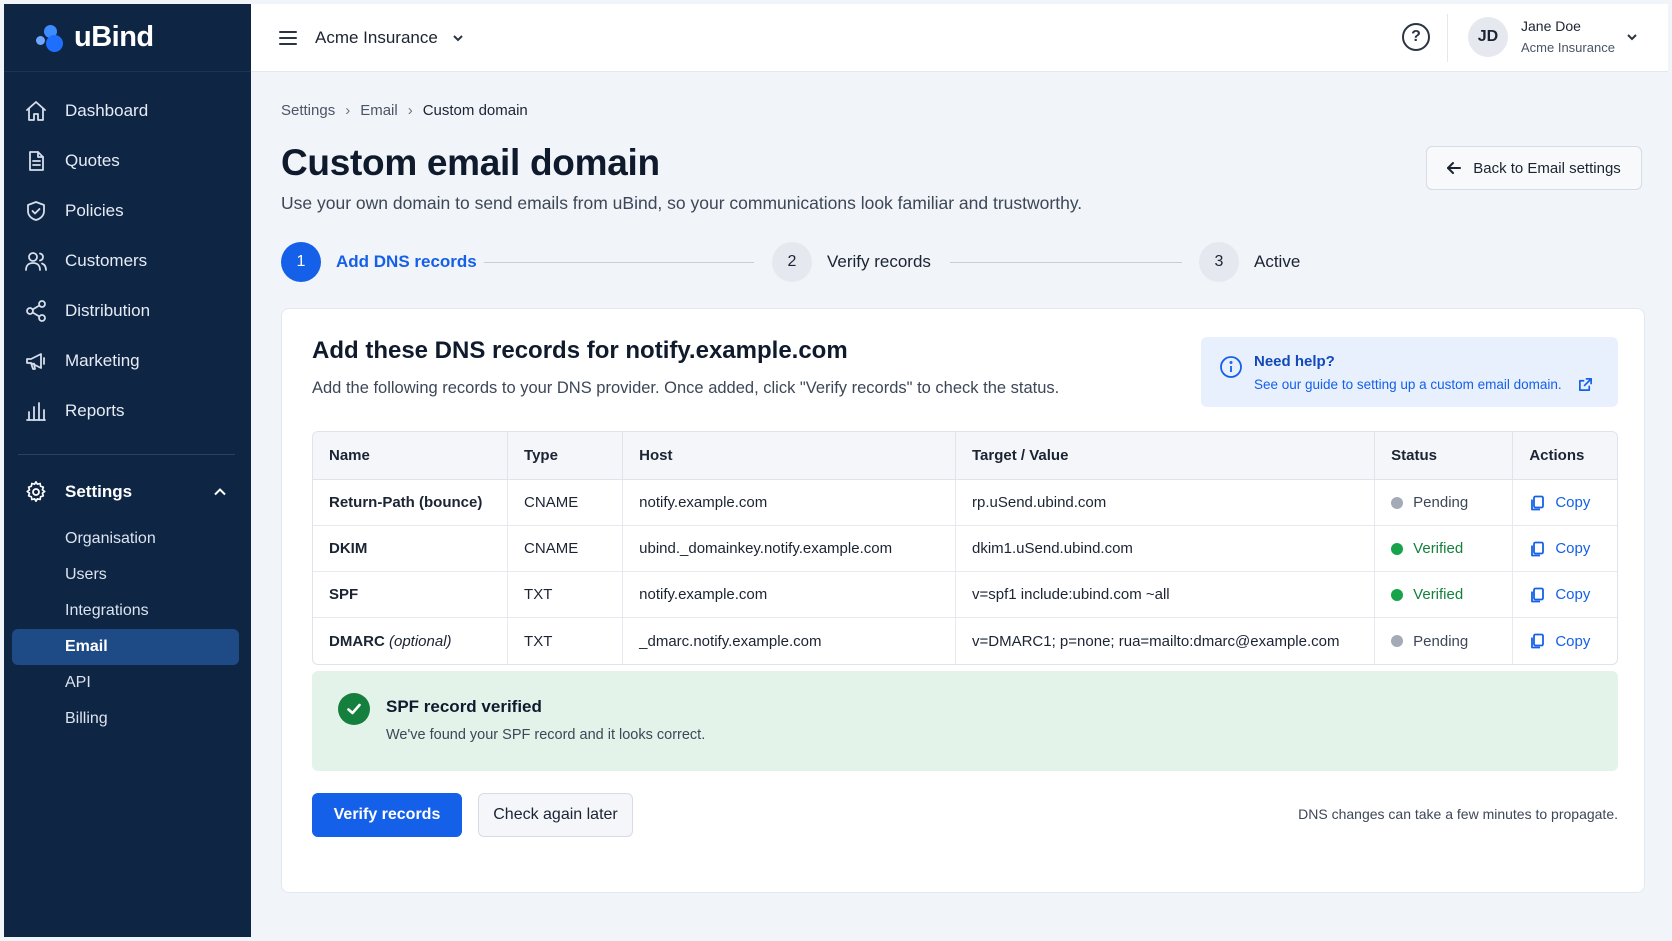 This screenshot has width=1672, height=941. Describe the element at coordinates (99, 491) in the screenshot. I see `sidebar-item-label: Settings` at that location.